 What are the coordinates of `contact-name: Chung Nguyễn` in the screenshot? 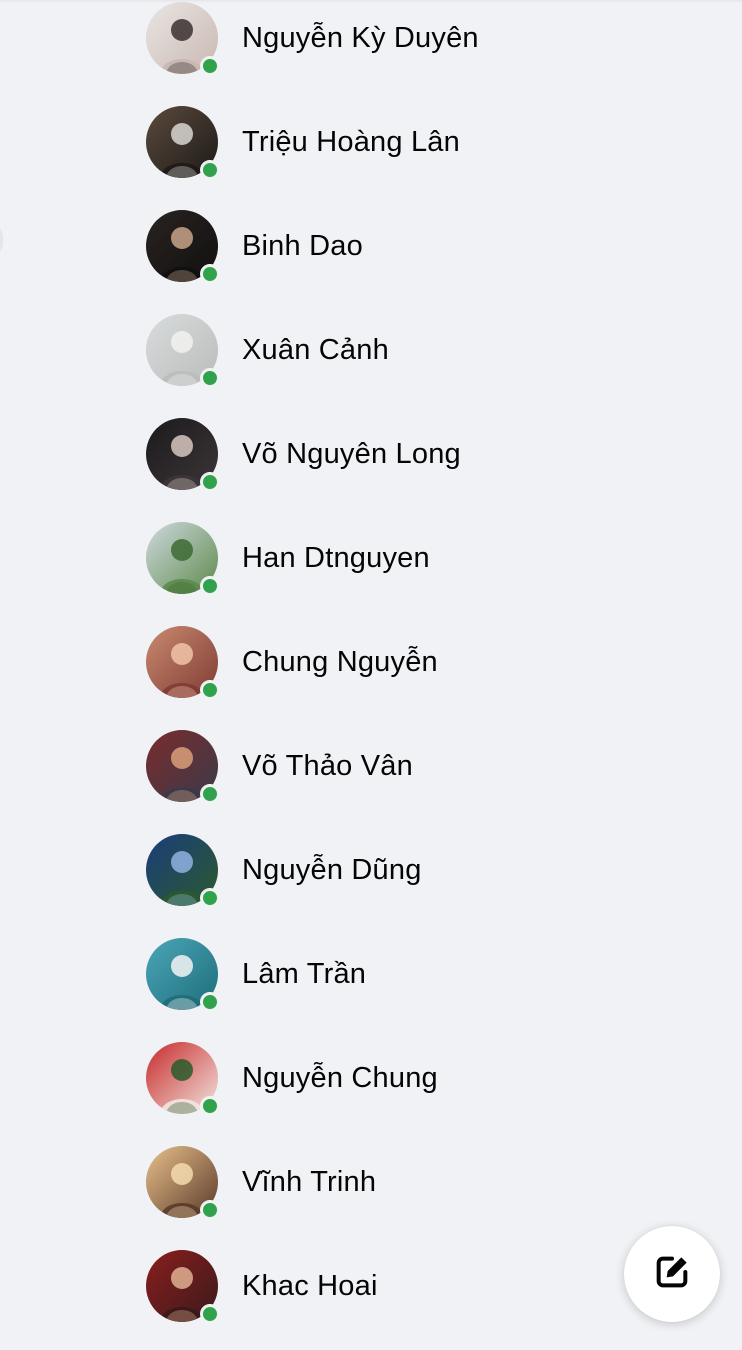 It's located at (340, 661).